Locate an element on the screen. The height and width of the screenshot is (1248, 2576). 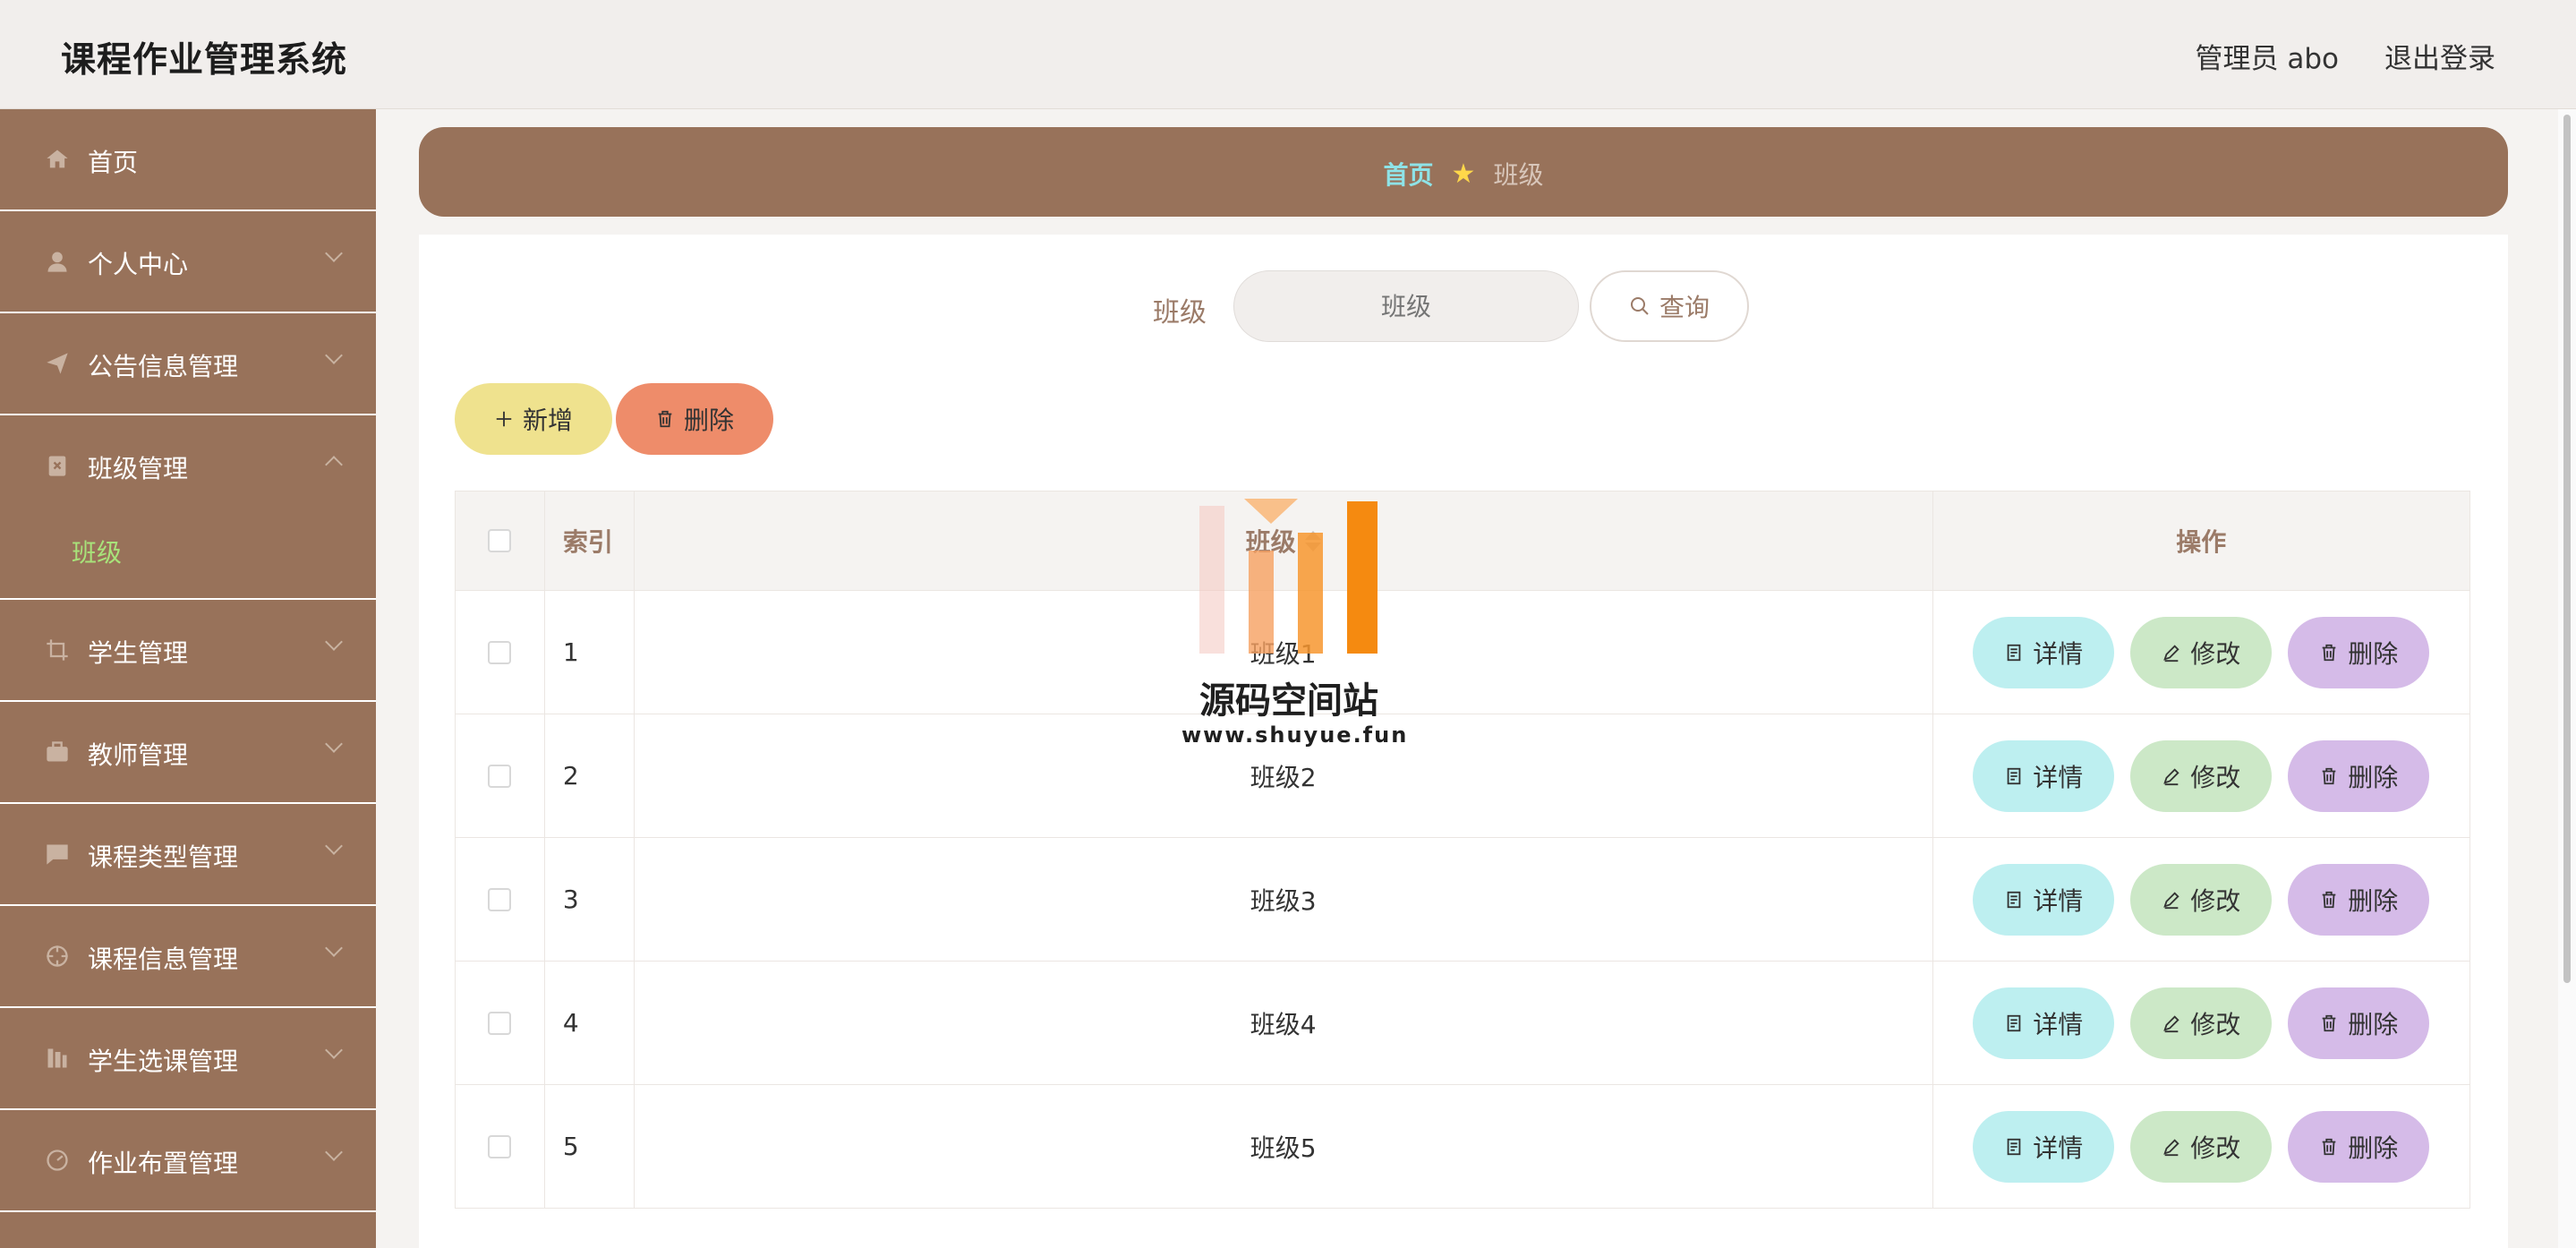
sidebar-item-course-selection-management: 学生选课管理 is located at coordinates (188, 1059).